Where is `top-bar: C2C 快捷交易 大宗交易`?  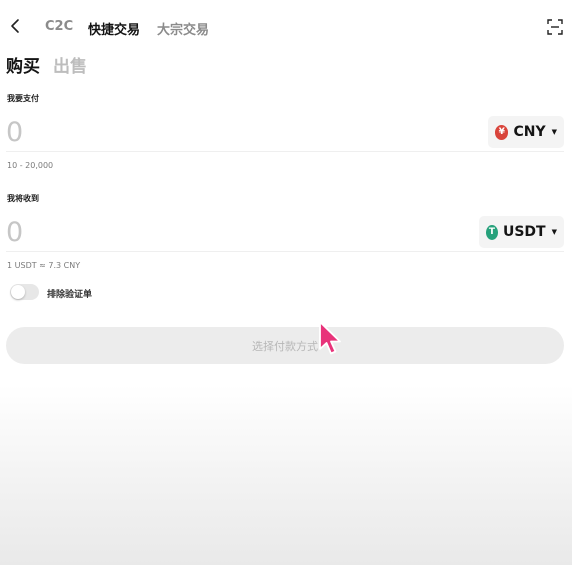
top-bar: C2C 快捷交易 大宗交易 is located at coordinates (286, 27).